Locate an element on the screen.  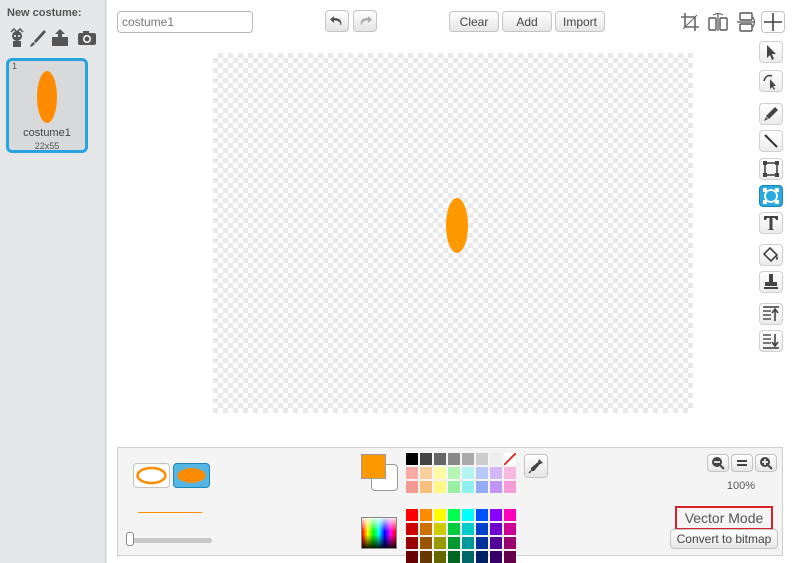
back-layer-tool is located at coordinates (771, 341).